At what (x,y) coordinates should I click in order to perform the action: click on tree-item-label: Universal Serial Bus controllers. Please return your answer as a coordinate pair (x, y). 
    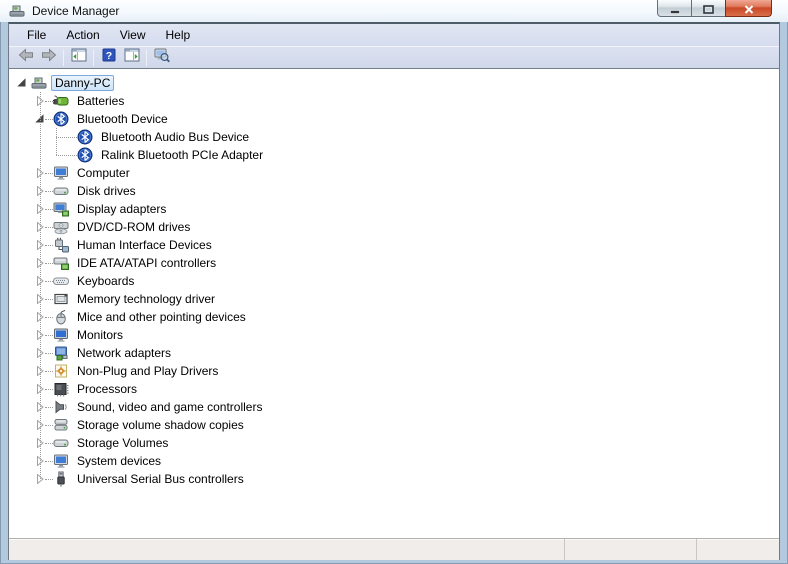
    Looking at the image, I should click on (160, 479).